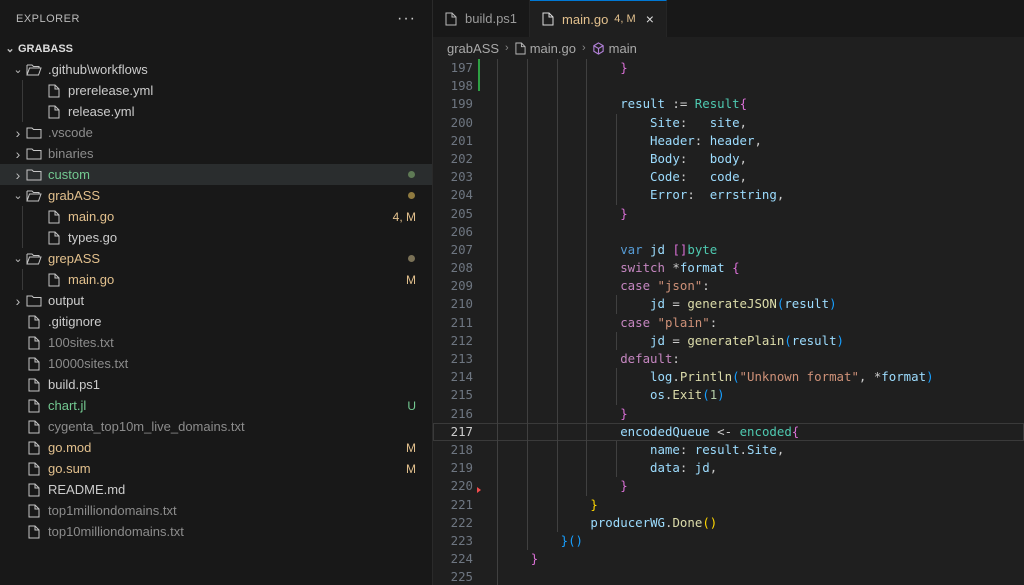  I want to click on file-item: .gitignore, so click(216, 321).